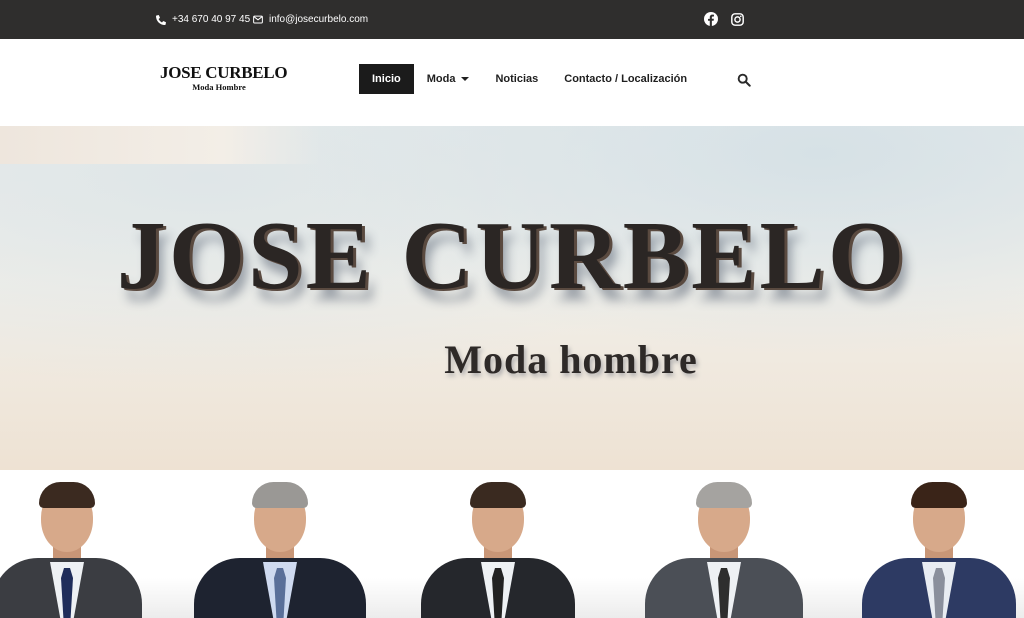 This screenshot has width=1024, height=618. I want to click on envelope-icon, so click(258, 19).